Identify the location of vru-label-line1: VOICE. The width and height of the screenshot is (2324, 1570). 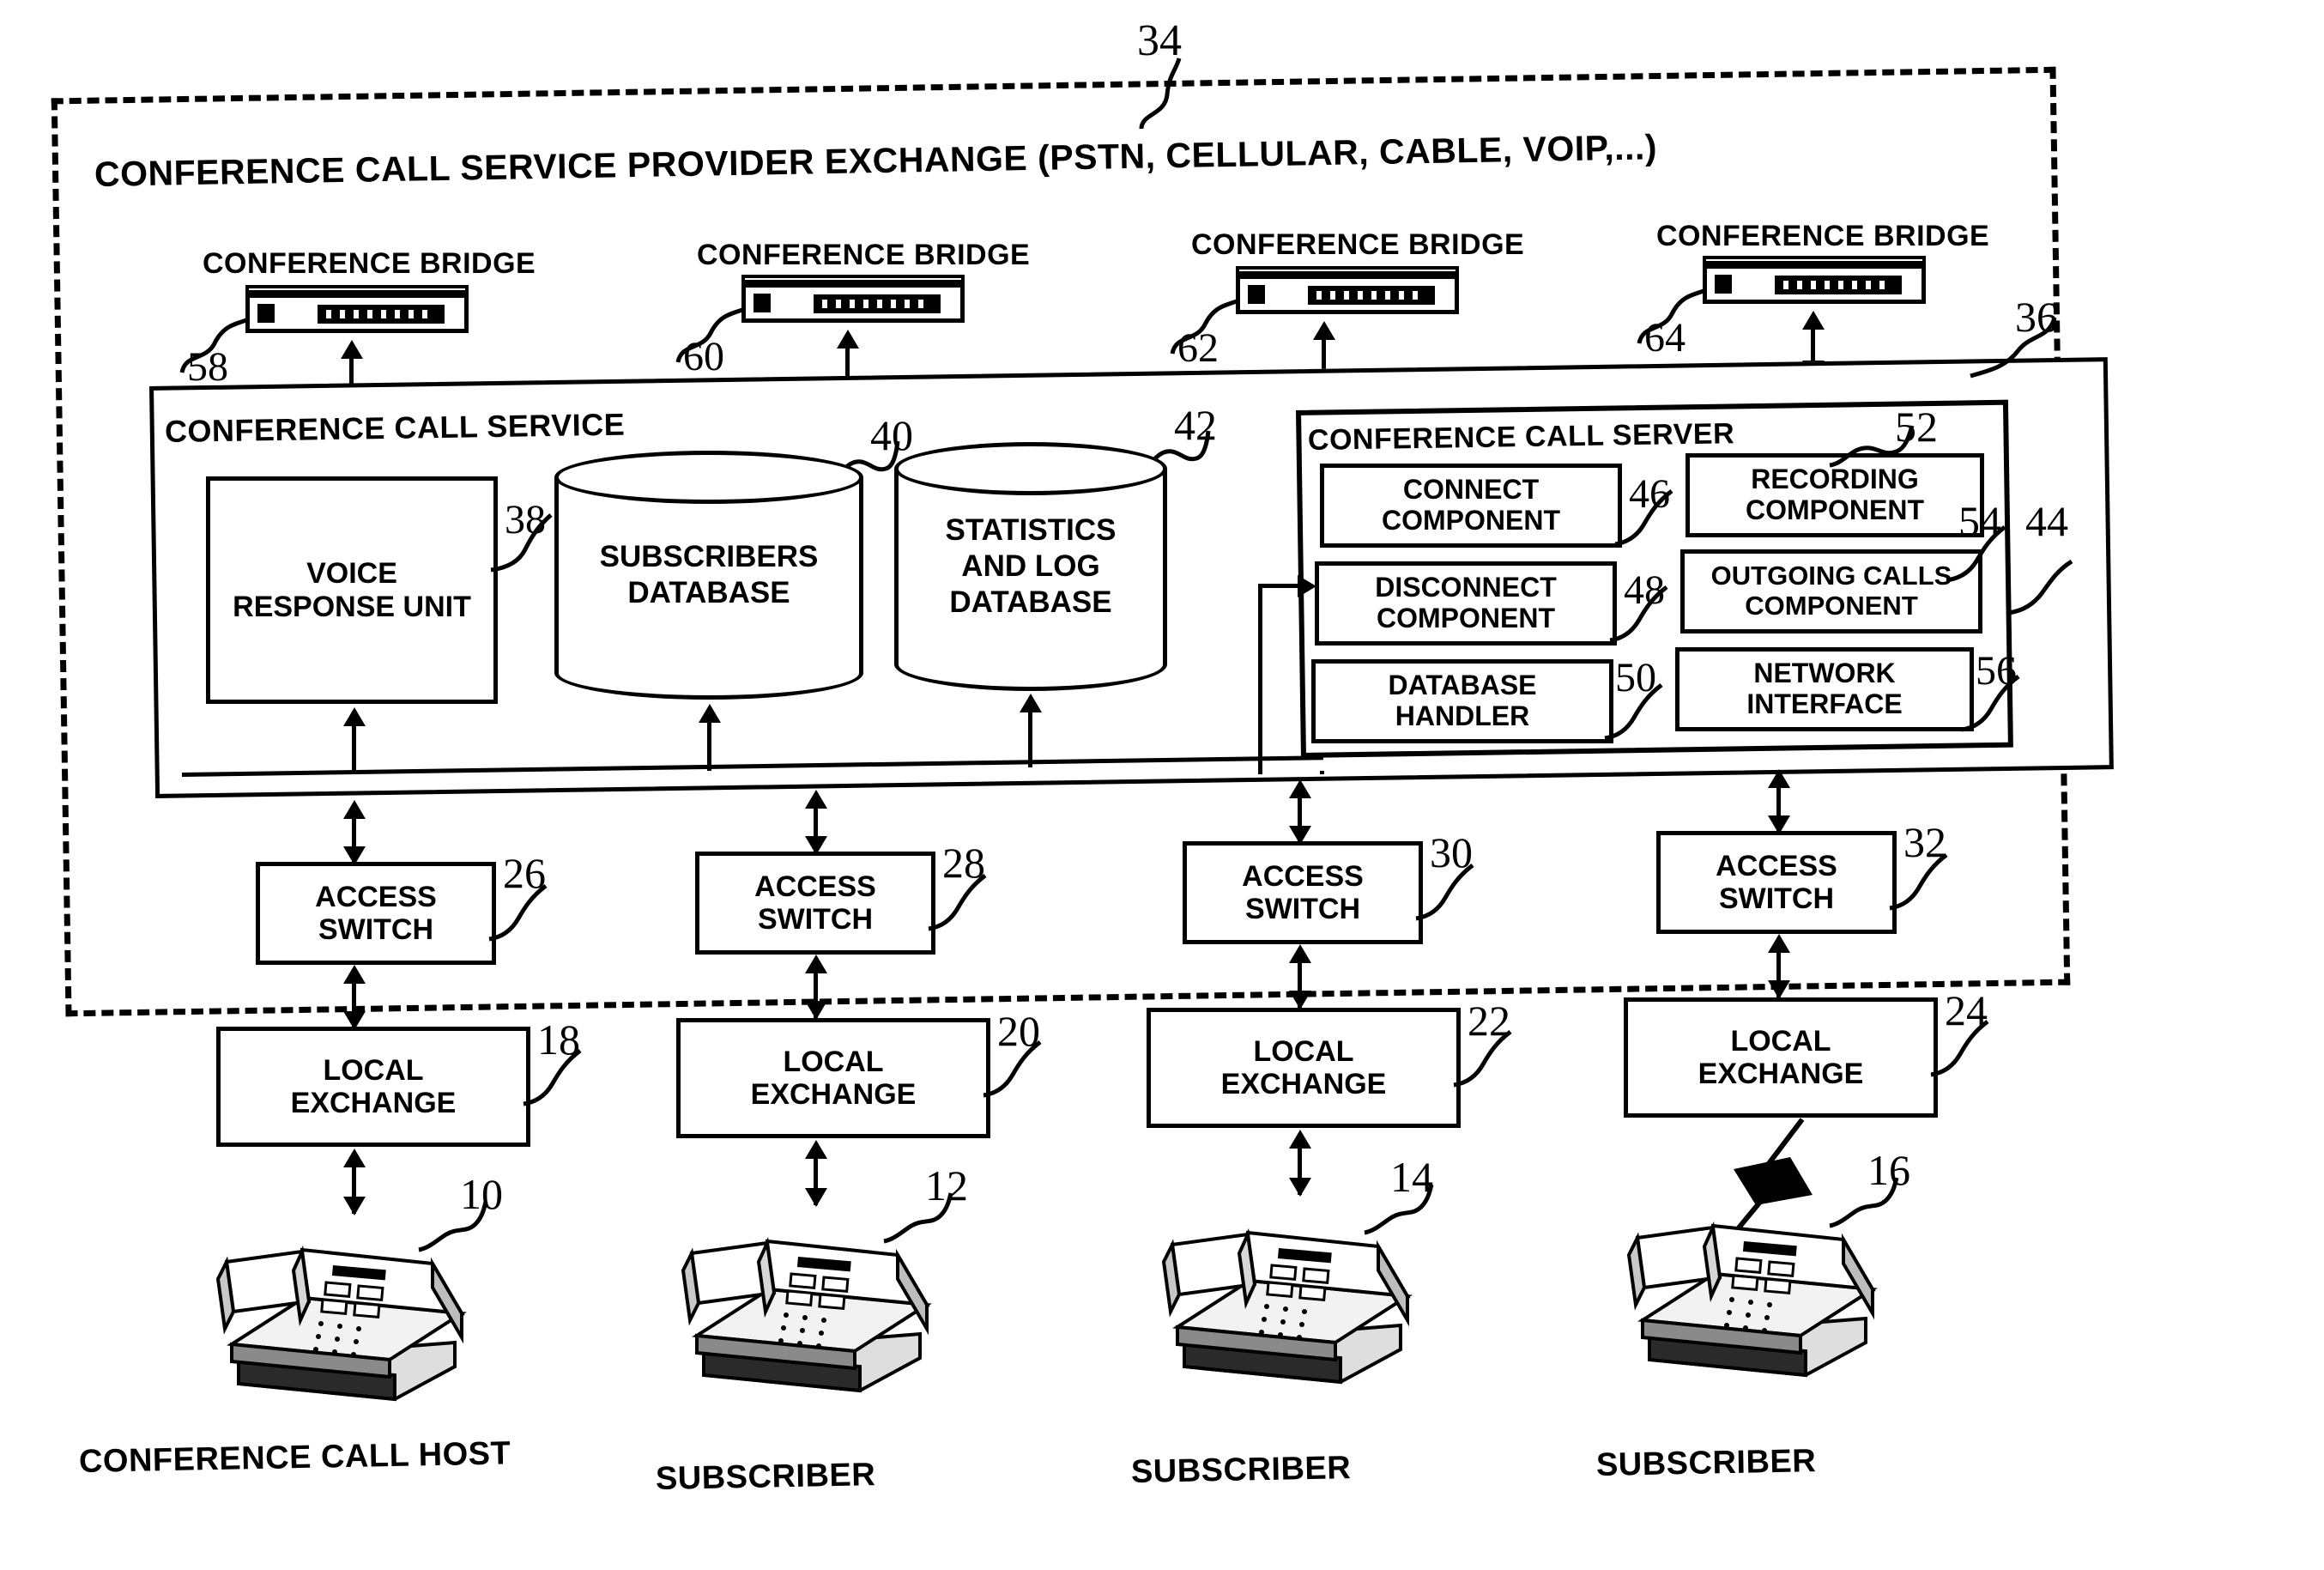
(351, 574).